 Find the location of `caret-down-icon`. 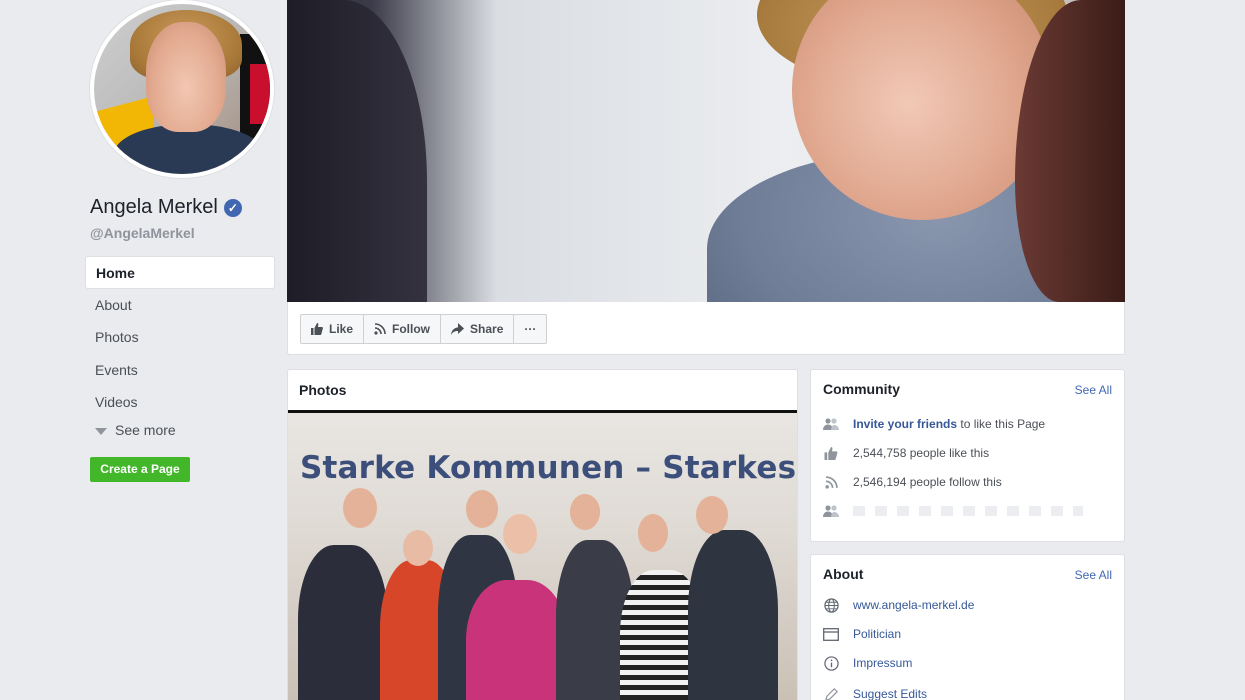

caret-down-icon is located at coordinates (101, 431).